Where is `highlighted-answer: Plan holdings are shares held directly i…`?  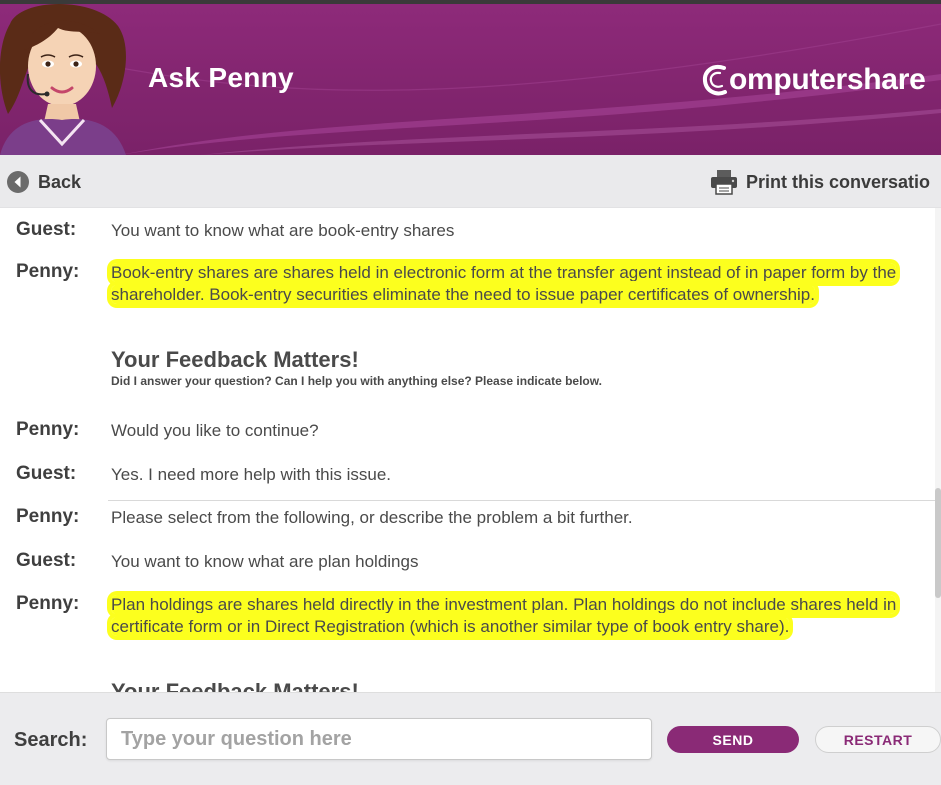
highlighted-answer: Plan holdings are shares held directly i… is located at coordinates (504, 615).